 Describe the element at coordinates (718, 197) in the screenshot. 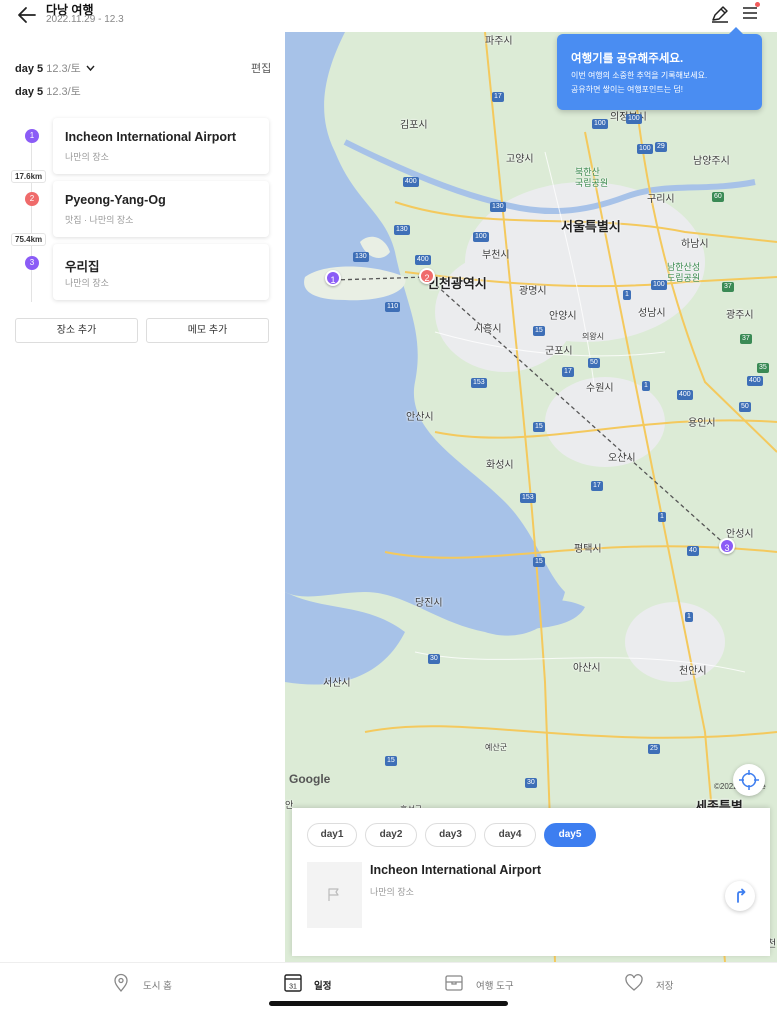

I see `road-shield: 60` at that location.